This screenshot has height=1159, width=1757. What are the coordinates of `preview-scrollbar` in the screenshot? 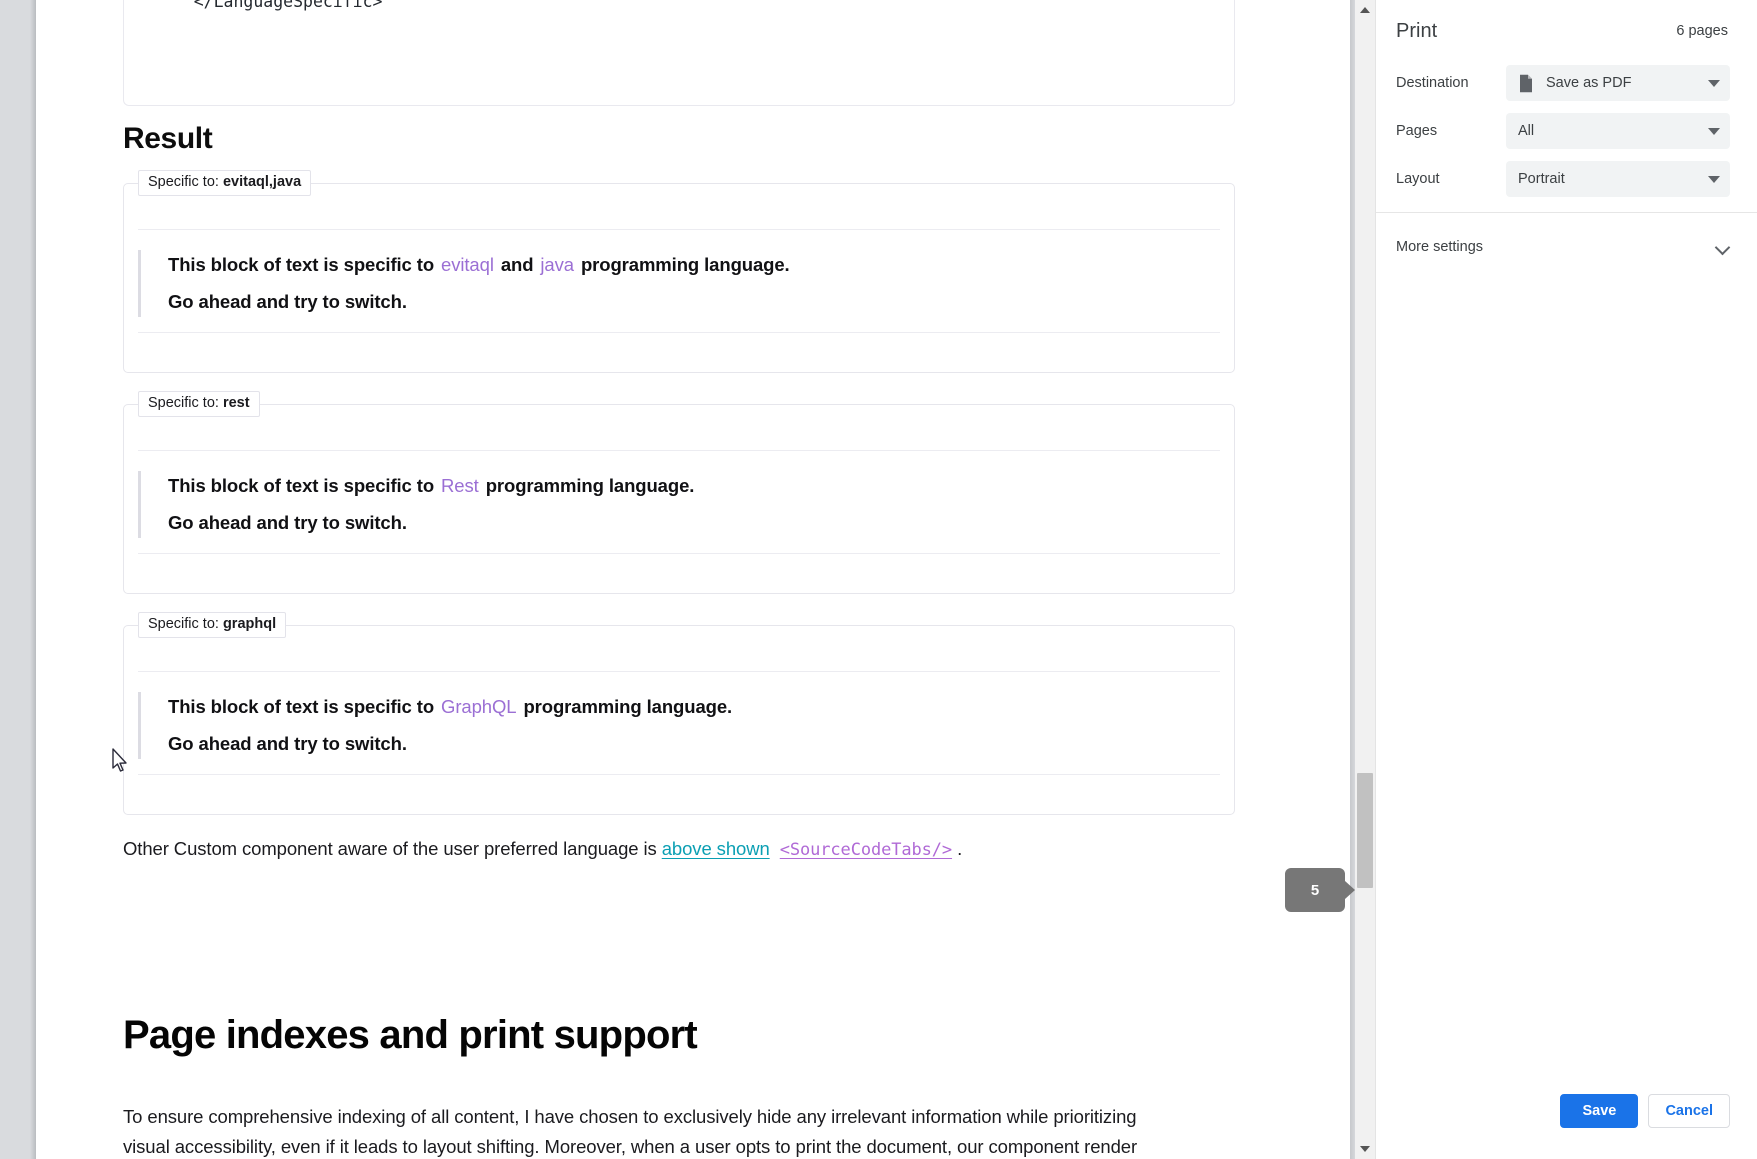 It's located at (1365, 579).